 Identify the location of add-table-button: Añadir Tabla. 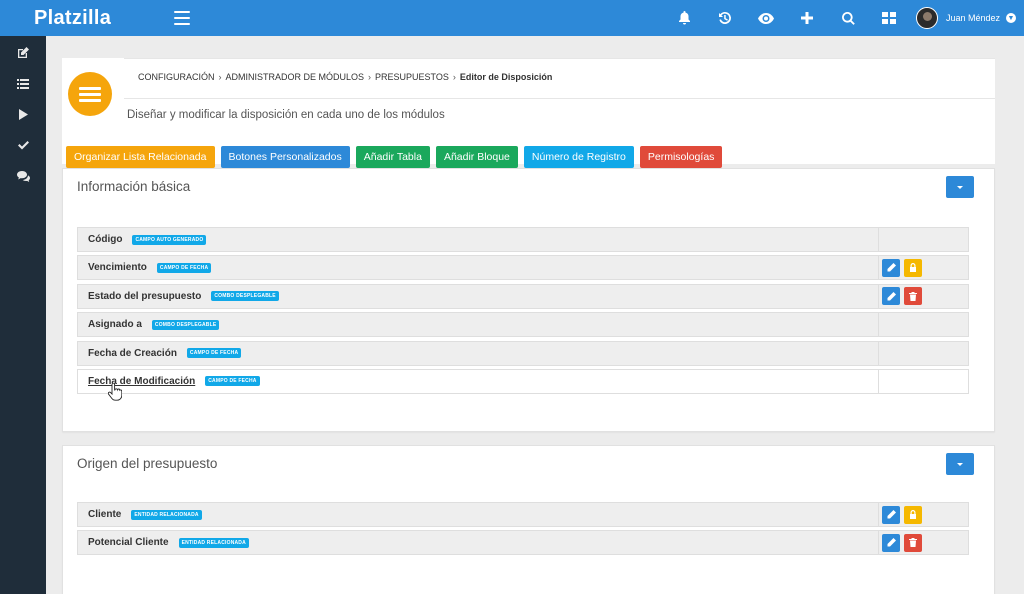
(392, 157).